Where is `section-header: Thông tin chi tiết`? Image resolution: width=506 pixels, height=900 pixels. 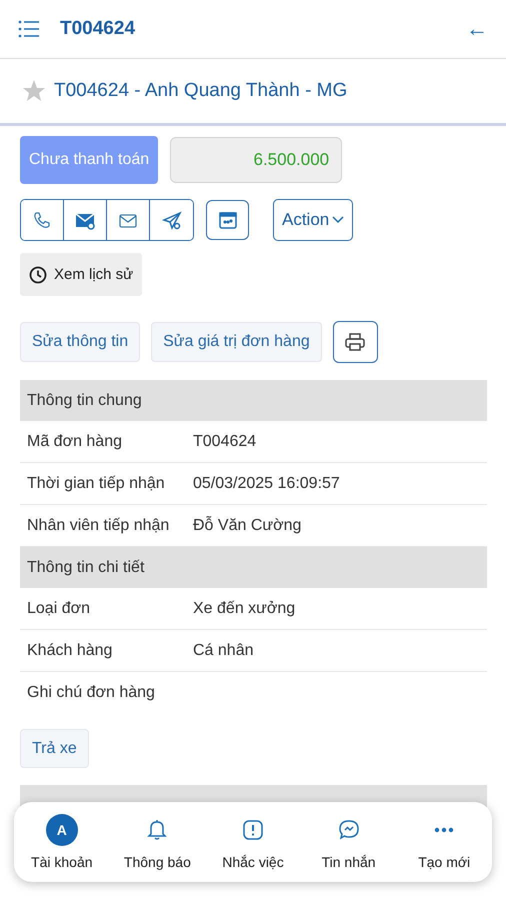
section-header: Thông tin chi tiết is located at coordinates (253, 567).